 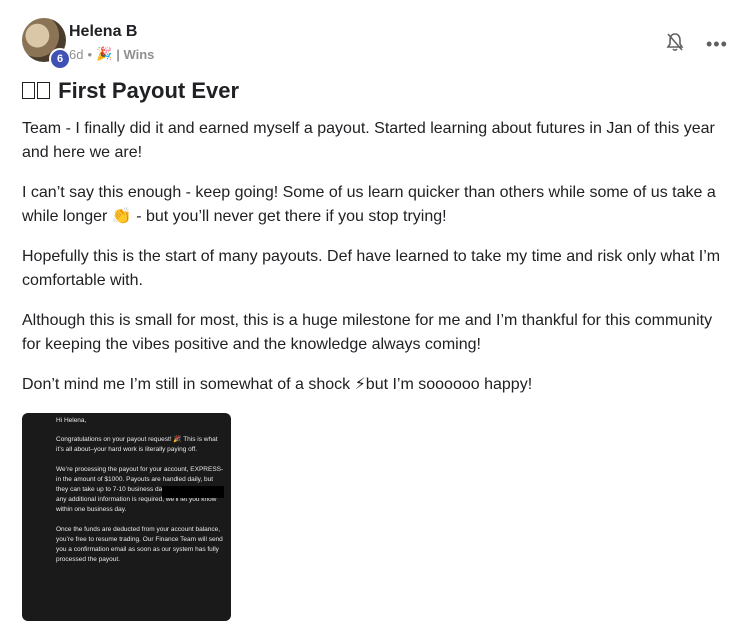 I want to click on author-name: Helena B, so click(x=103, y=32).